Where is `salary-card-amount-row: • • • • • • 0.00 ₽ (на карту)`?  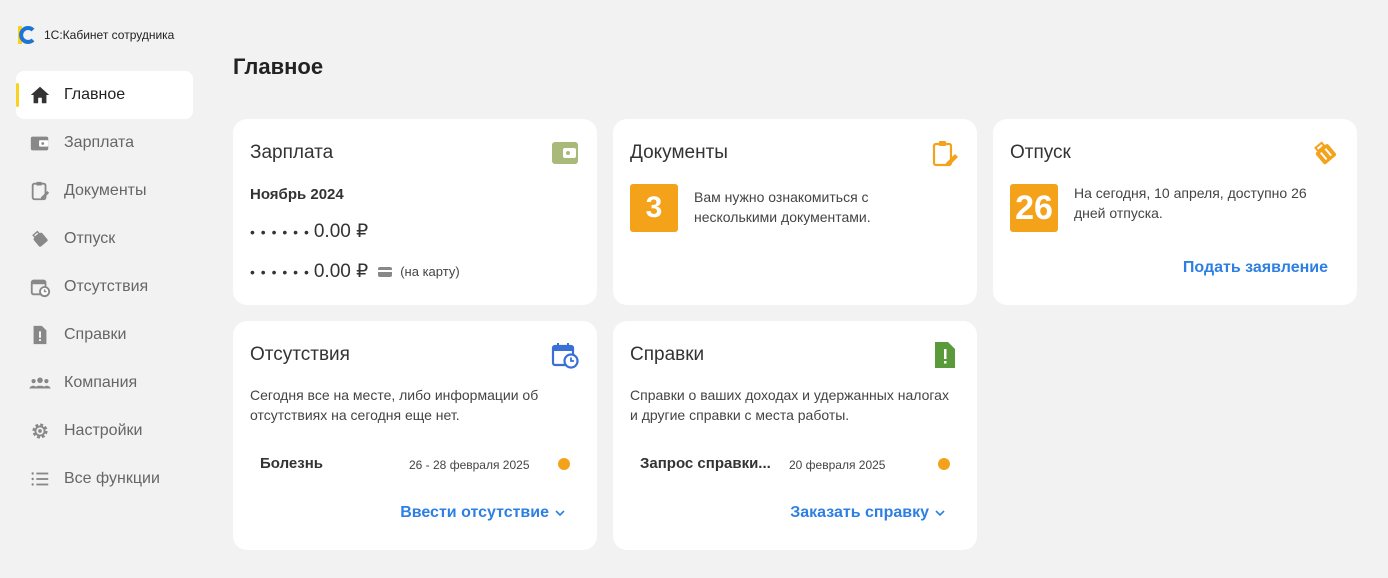 salary-card-amount-row: • • • • • • 0.00 ₽ (на карту) is located at coordinates (355, 271).